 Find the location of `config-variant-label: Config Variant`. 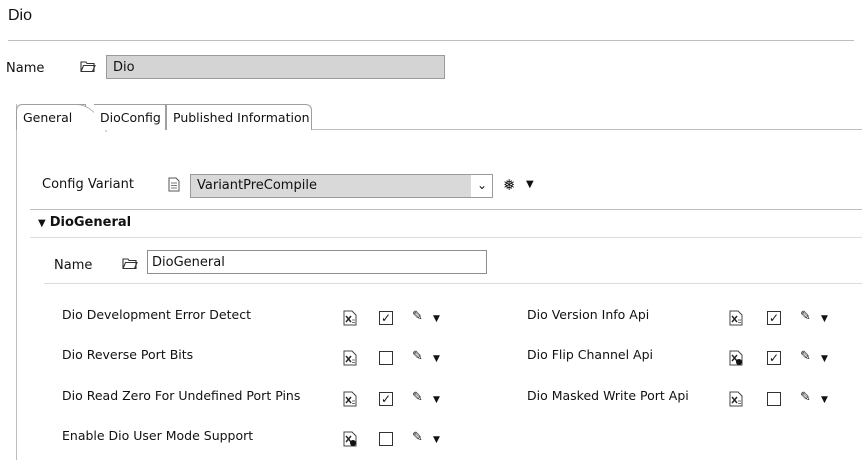

config-variant-label: Config Variant is located at coordinates (88, 184).